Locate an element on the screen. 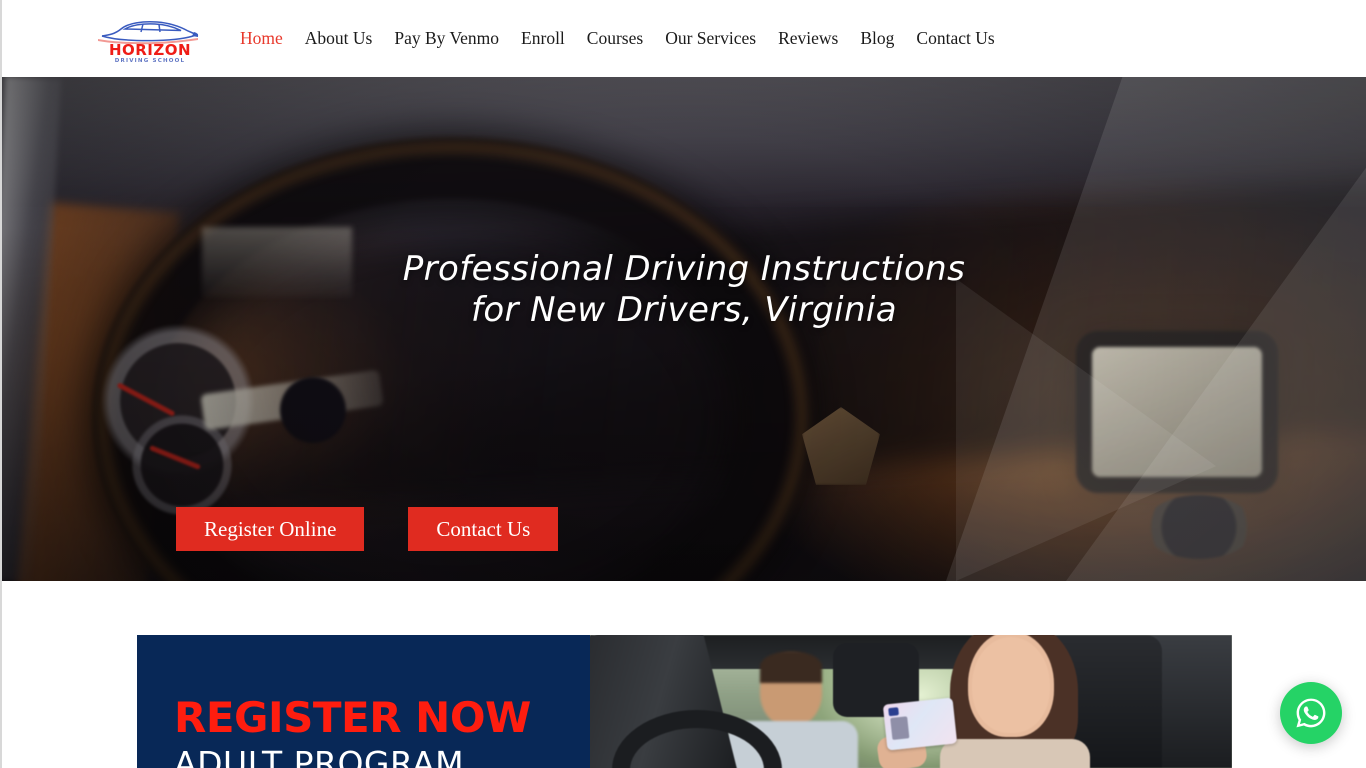  nav-item-our-services: Our Services is located at coordinates (710, 38).